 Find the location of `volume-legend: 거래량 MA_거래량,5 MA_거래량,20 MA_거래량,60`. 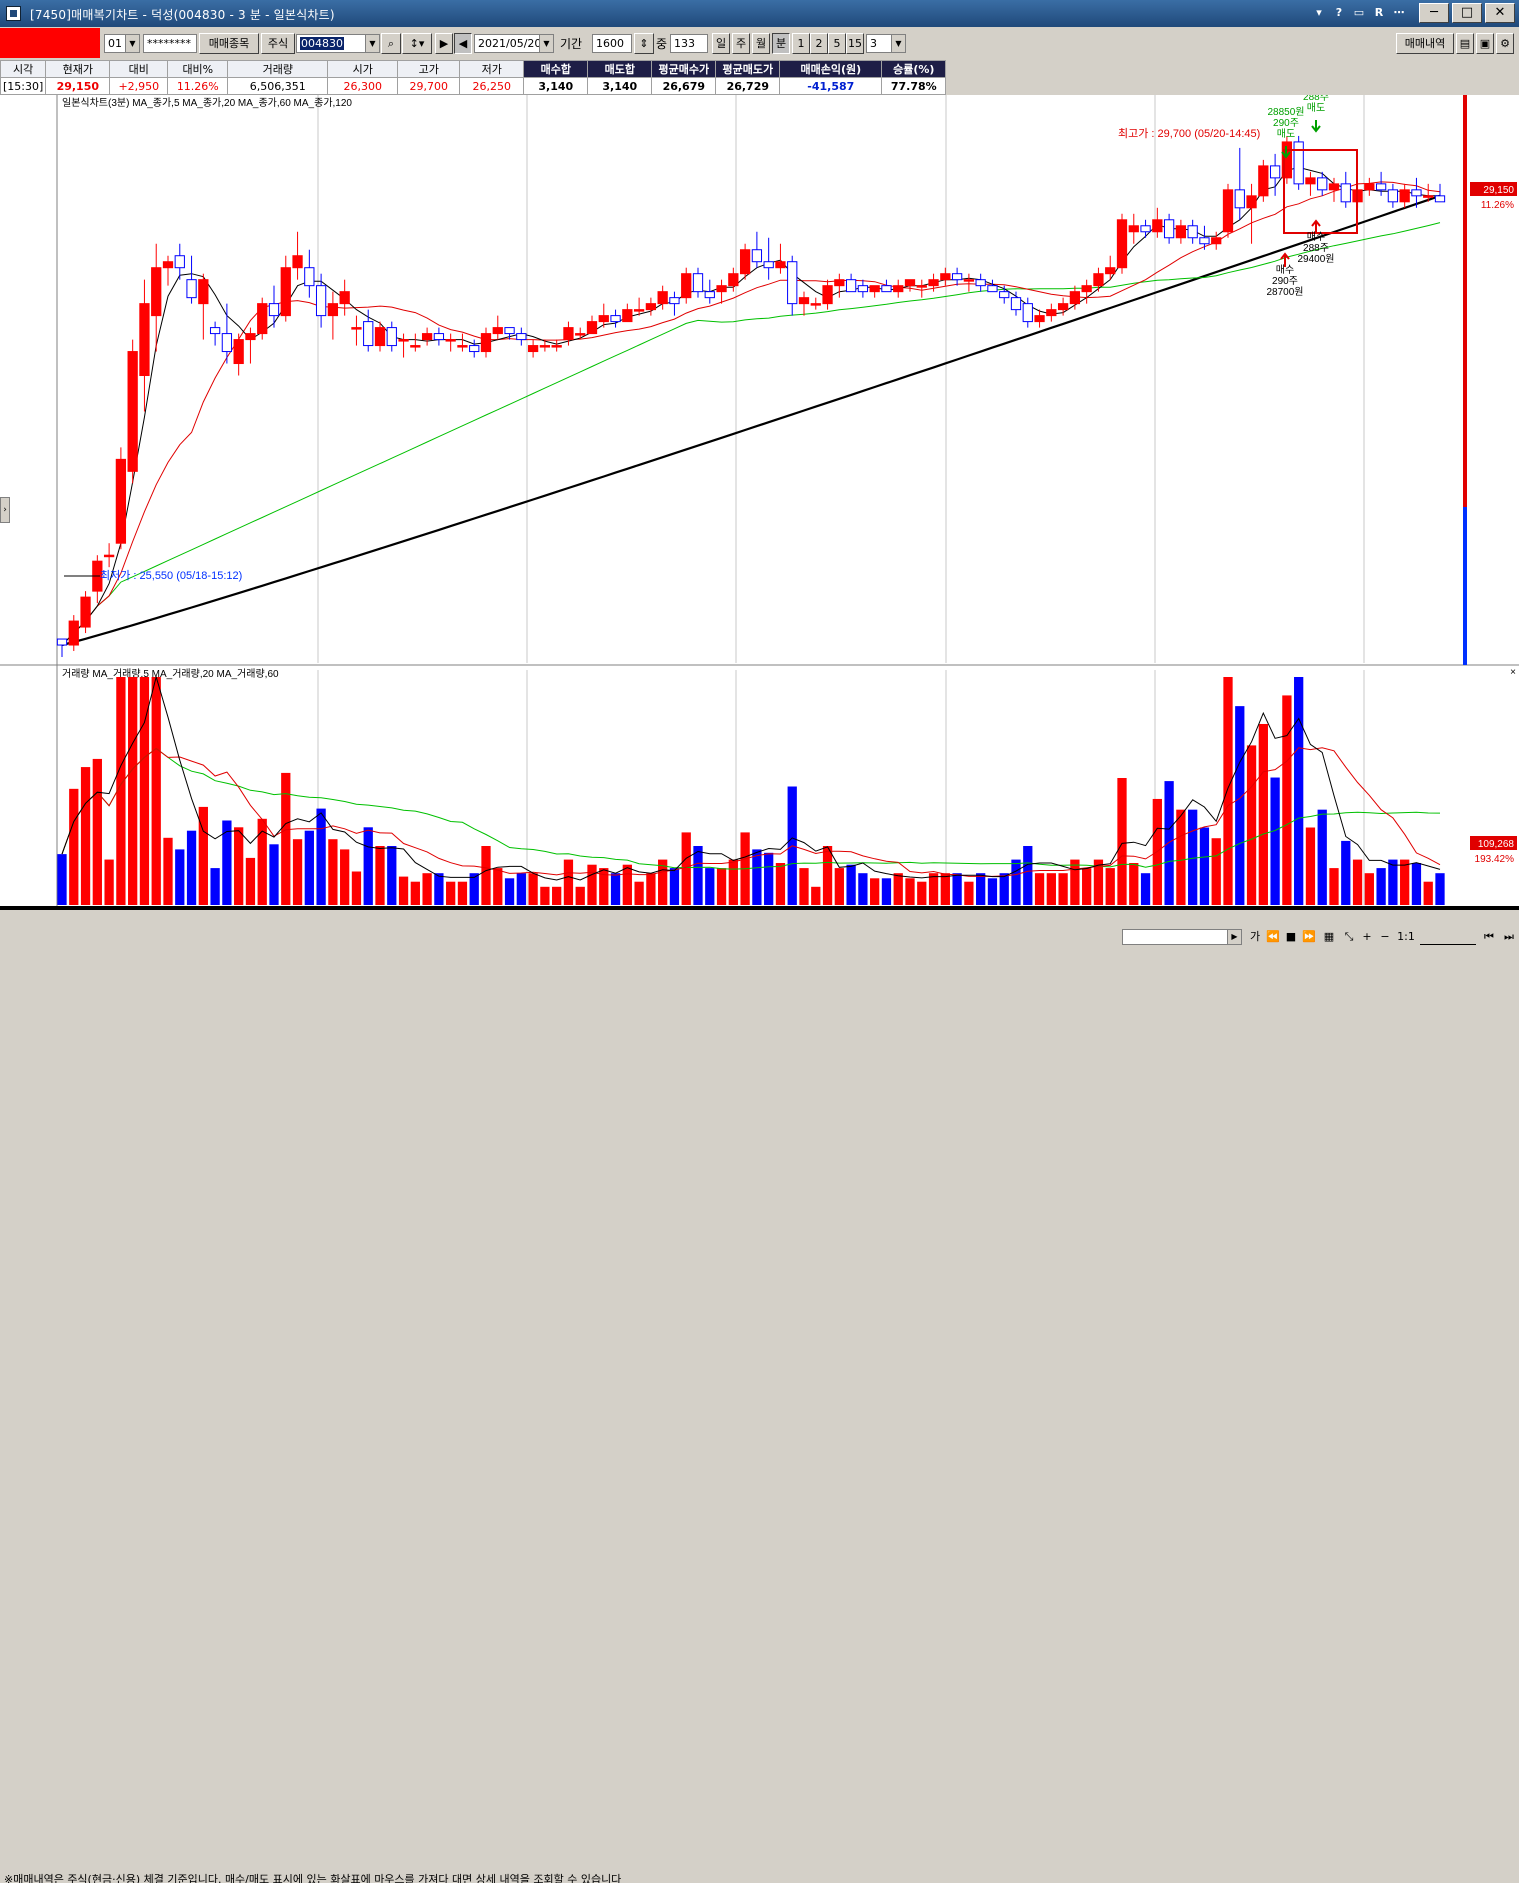

volume-legend: 거래량 MA_거래량,5 MA_거래량,20 MA_거래량,60 is located at coordinates (170, 674).